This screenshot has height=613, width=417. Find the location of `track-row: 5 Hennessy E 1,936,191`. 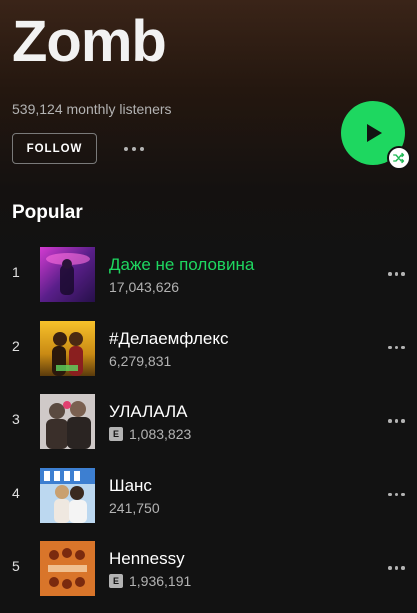

track-row: 5 Hennessy E 1,936,191 is located at coordinates (208, 571).